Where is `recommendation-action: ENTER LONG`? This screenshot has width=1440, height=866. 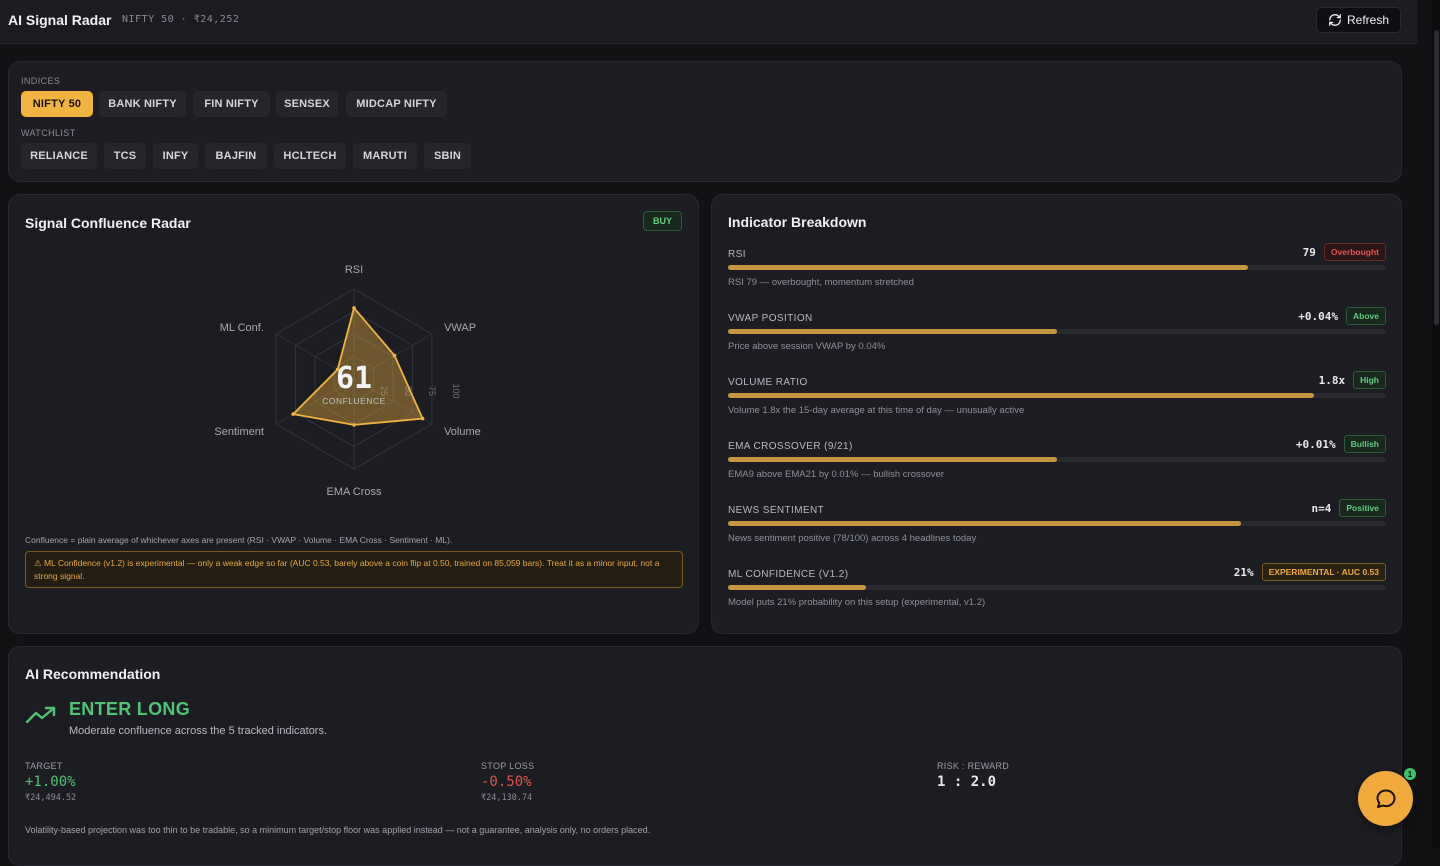
recommendation-action: ENTER LONG is located at coordinates (130, 709).